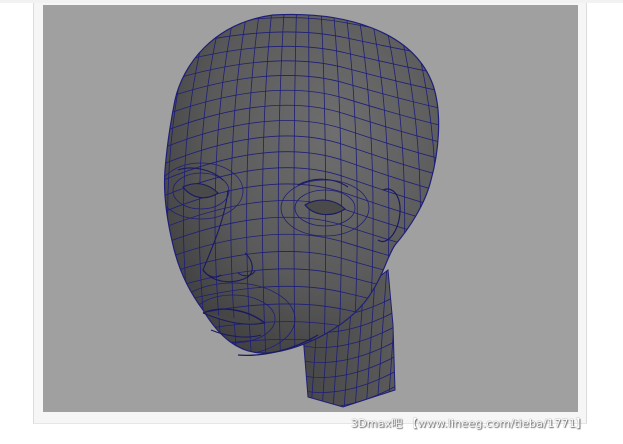 Image resolution: width=623 pixels, height=444 pixels. Describe the element at coordinates (468, 423) in the screenshot. I see `watermark-text: 3Dmax吧 【www.lineeg.com/tieba/1771】` at that location.